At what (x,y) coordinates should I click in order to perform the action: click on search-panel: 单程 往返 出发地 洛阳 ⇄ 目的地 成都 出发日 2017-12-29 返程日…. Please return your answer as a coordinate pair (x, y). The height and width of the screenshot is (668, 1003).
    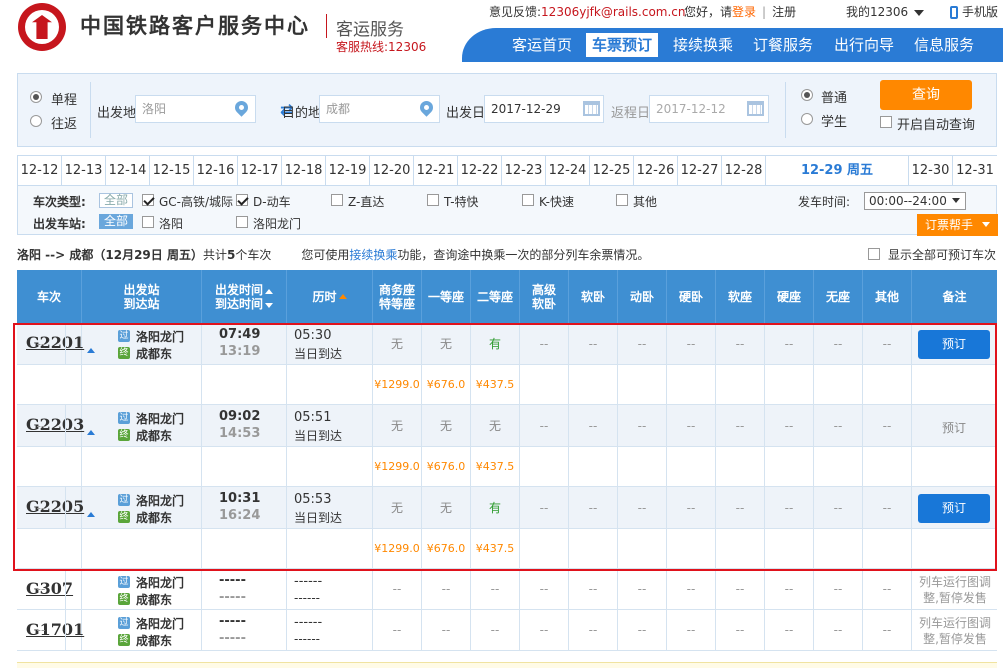
    Looking at the image, I should click on (507, 110).